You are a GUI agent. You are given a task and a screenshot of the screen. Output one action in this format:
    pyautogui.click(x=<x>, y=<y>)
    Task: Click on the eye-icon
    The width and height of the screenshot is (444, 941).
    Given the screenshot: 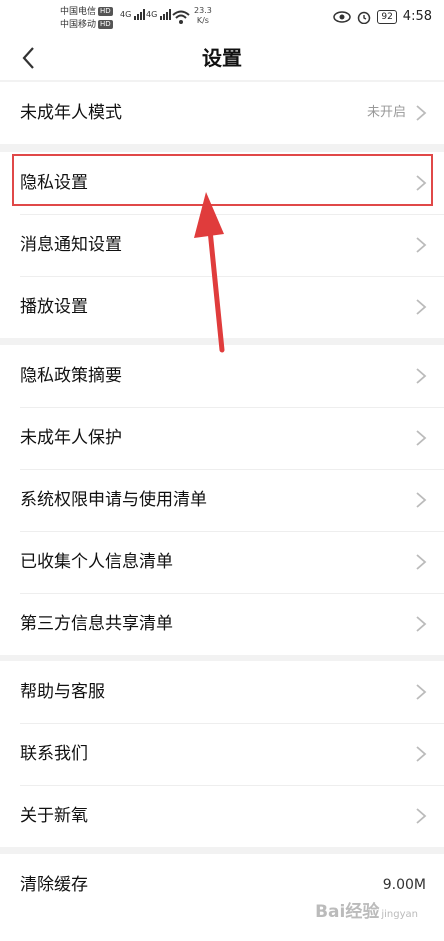 What is the action you would take?
    pyautogui.click(x=342, y=16)
    